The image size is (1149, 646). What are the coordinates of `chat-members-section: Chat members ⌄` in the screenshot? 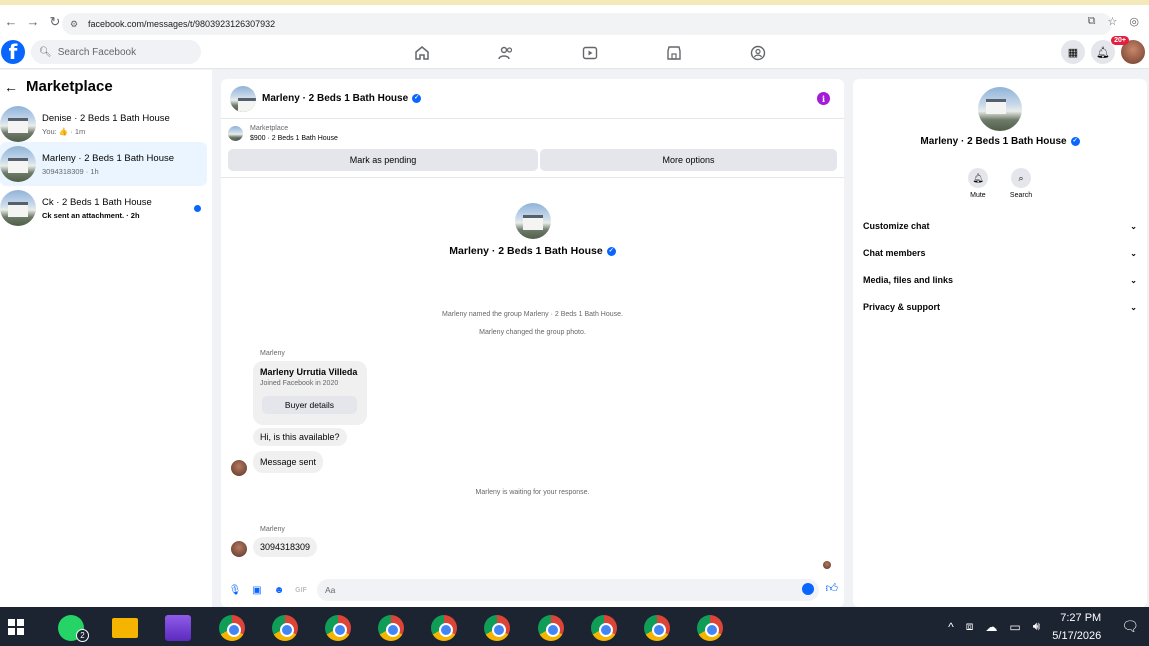 It's located at (1000, 253).